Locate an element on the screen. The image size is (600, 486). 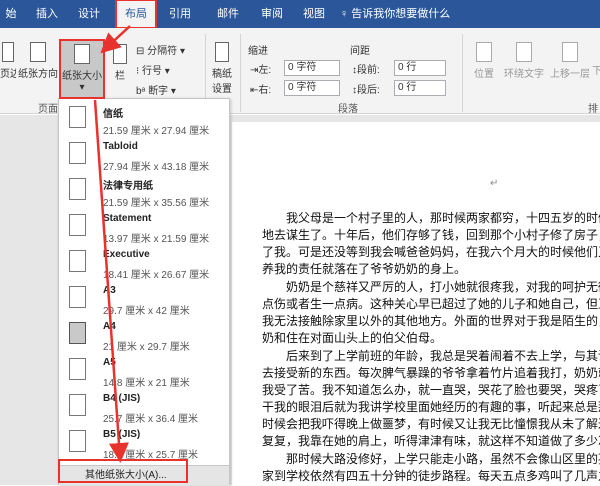
tab-review: 审阅 is located at coordinates (272, 14).